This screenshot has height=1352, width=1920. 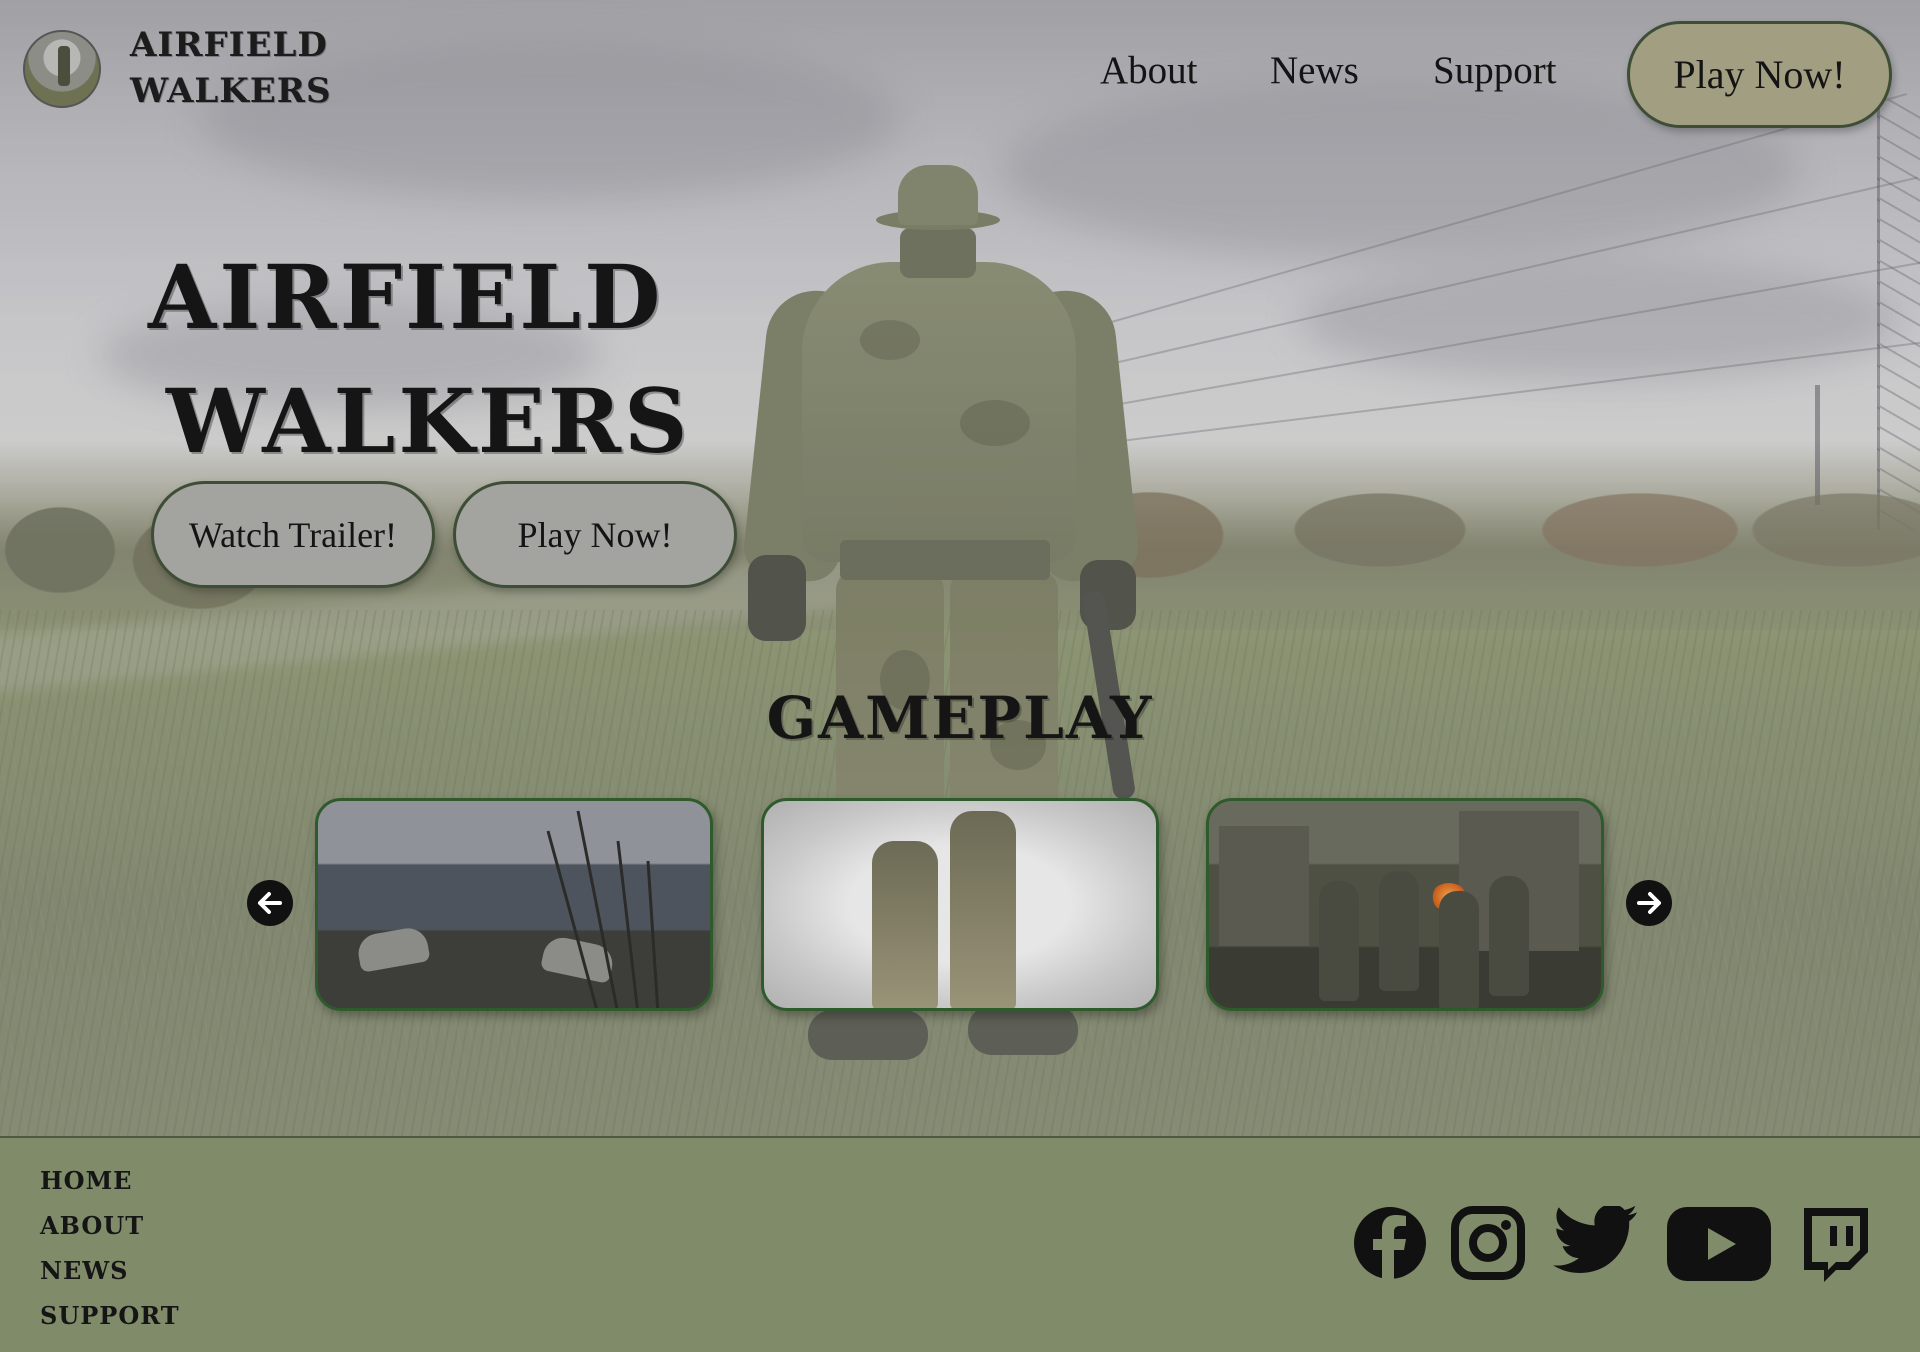 I want to click on youtube-link, so click(x=1719, y=1244).